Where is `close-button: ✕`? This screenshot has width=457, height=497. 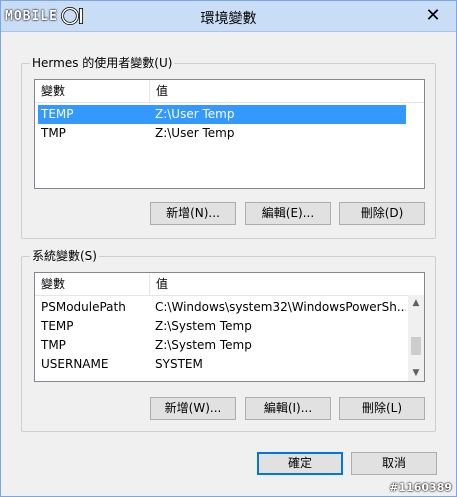
close-button: ✕ is located at coordinates (433, 15).